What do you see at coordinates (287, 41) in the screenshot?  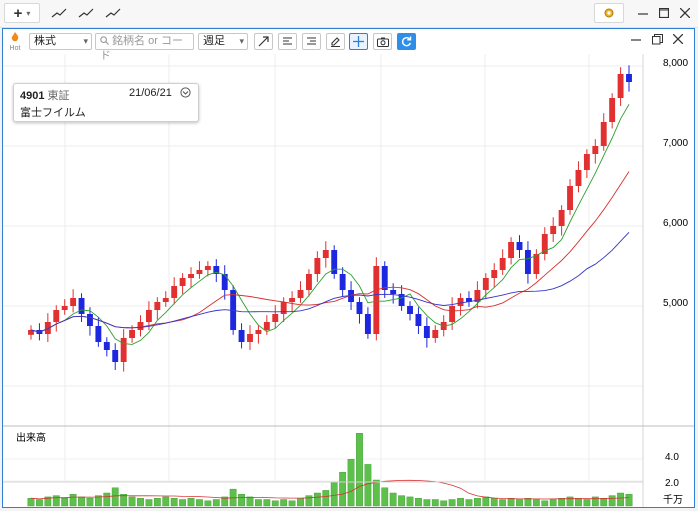 I see `align-left-tool-button` at bounding box center [287, 41].